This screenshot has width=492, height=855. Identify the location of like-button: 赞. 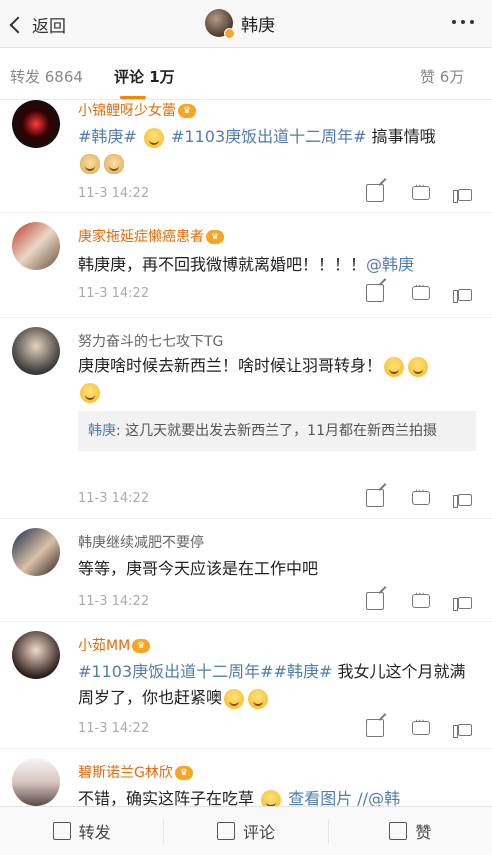
(410, 831).